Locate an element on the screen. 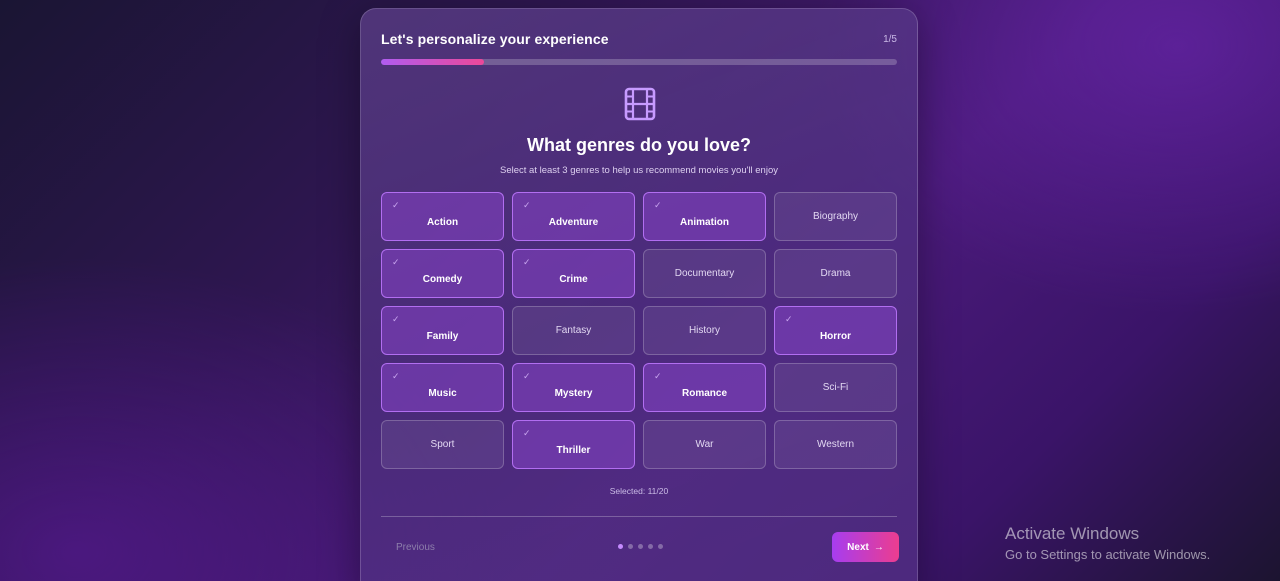 Image resolution: width=1280 pixels, height=581 pixels. genre-label: Fantasy is located at coordinates (573, 330).